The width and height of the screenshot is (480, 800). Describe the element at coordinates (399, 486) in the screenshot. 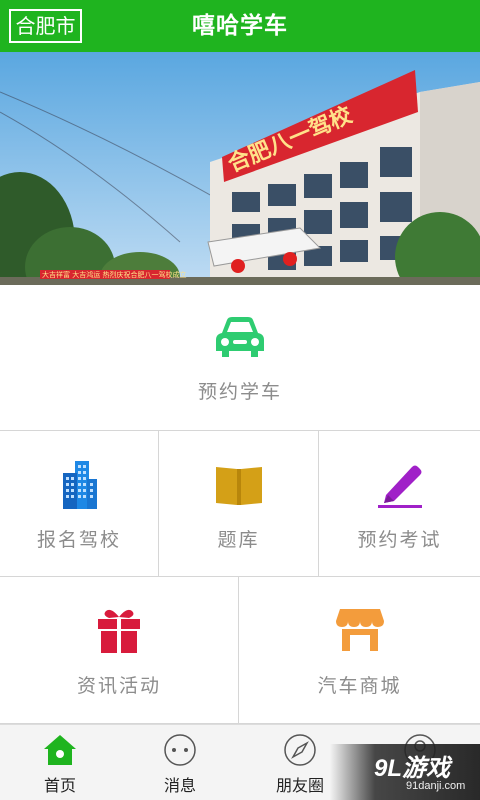

I see `pen-icon` at that location.